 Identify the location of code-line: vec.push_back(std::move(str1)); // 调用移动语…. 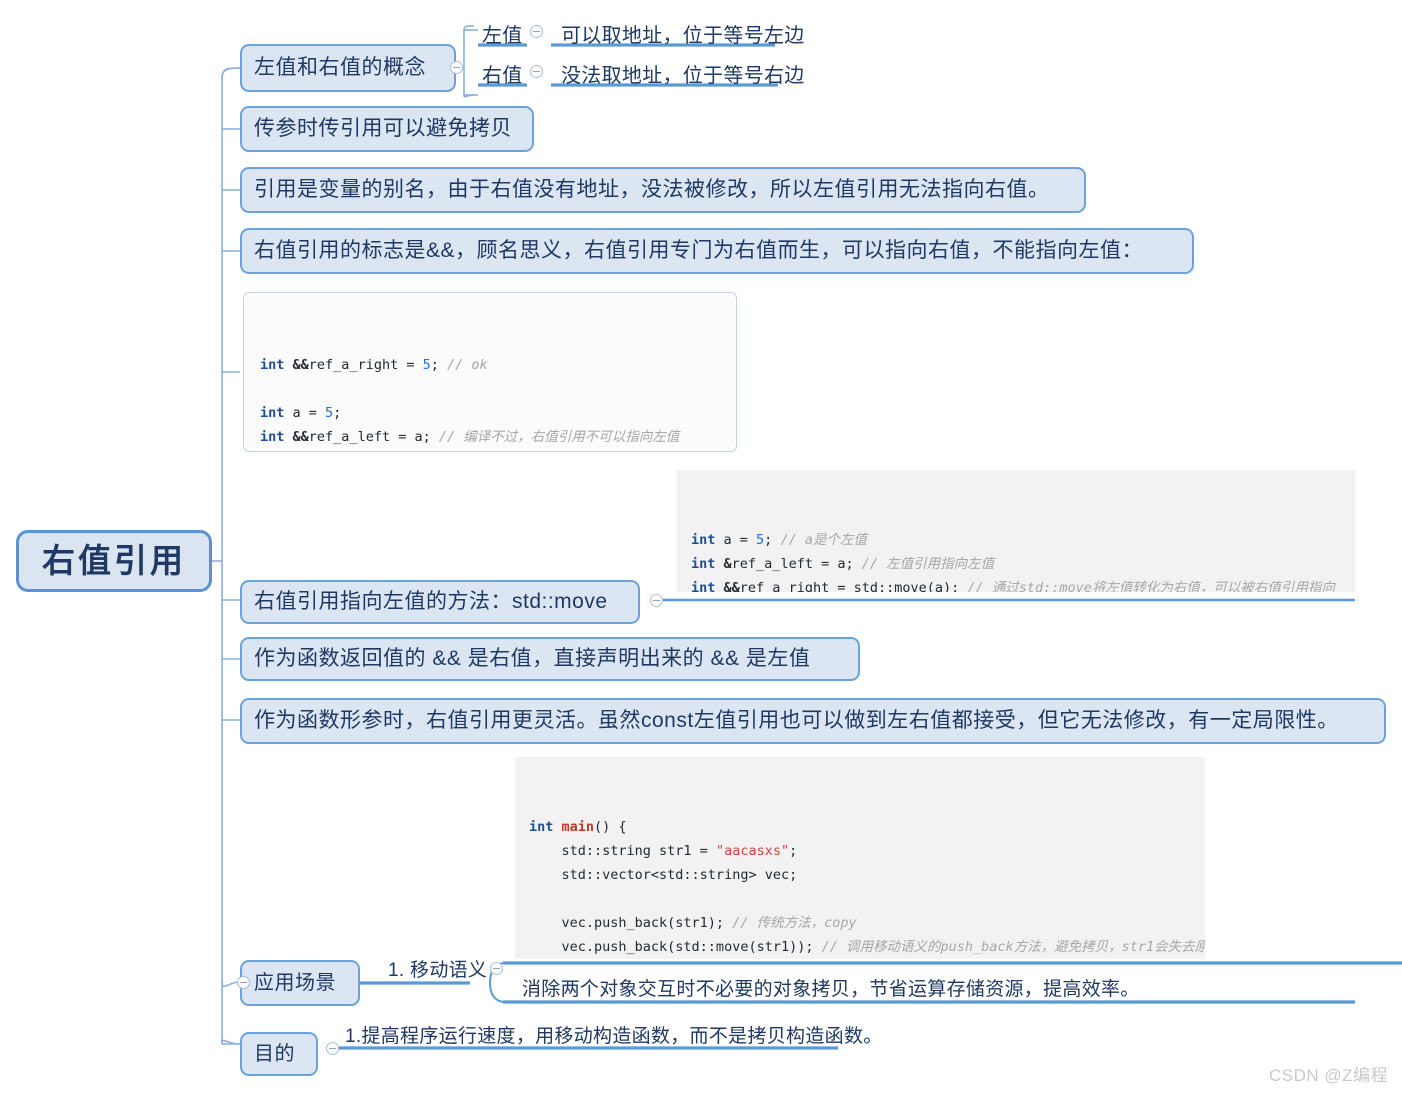
(867, 947).